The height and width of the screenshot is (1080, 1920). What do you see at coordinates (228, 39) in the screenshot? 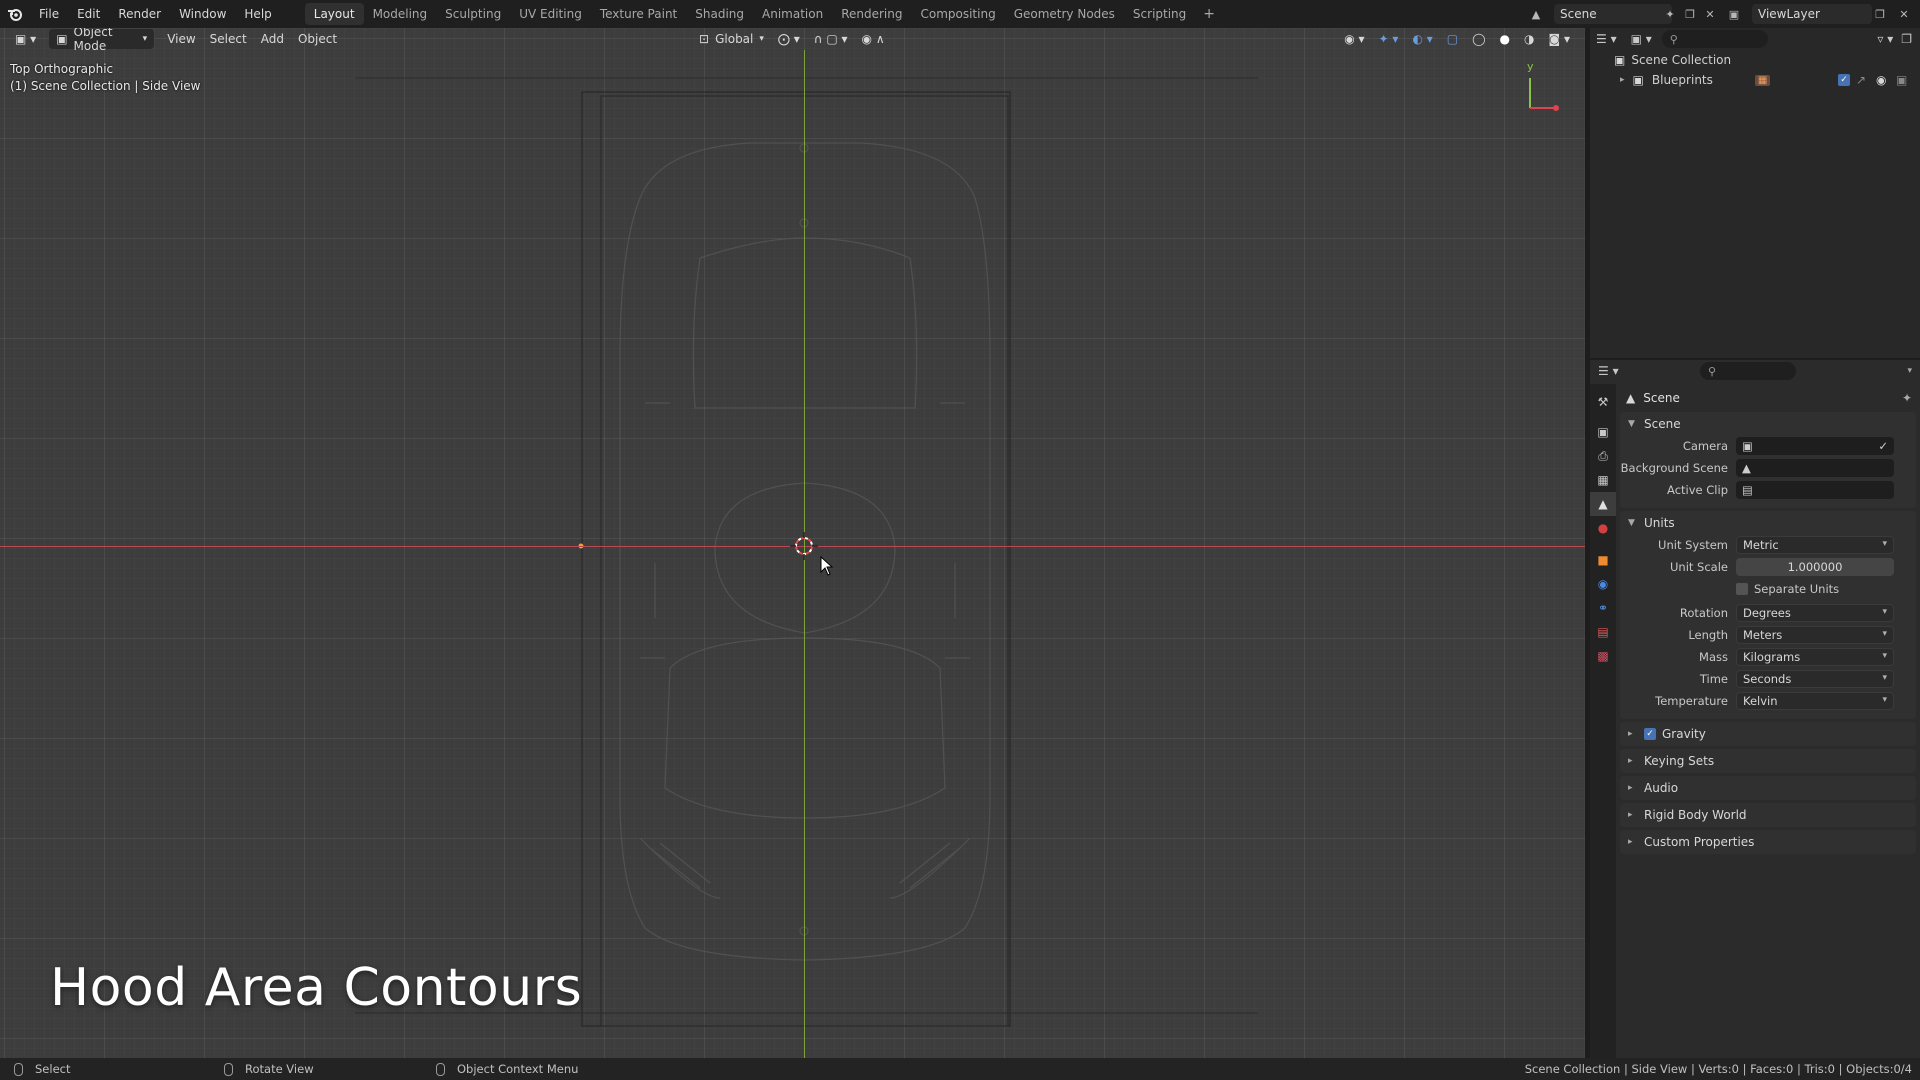
I see `menu-select: Select` at bounding box center [228, 39].